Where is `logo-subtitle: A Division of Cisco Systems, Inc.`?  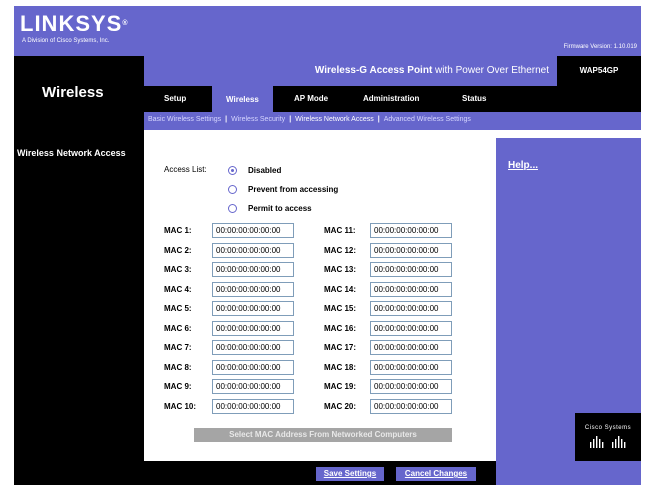
logo-subtitle: A Division of Cisco Systems, Inc. is located at coordinates (66, 41).